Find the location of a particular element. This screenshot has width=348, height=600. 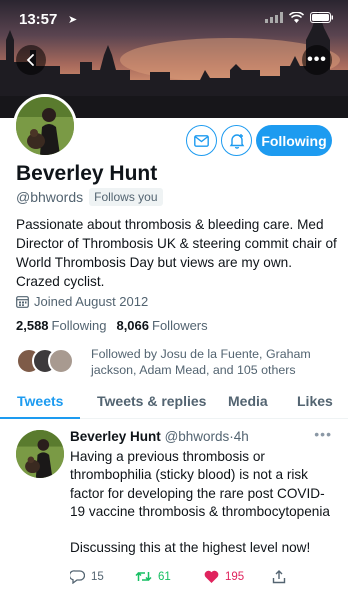

status-time: 13:57 is located at coordinates (38, 19).